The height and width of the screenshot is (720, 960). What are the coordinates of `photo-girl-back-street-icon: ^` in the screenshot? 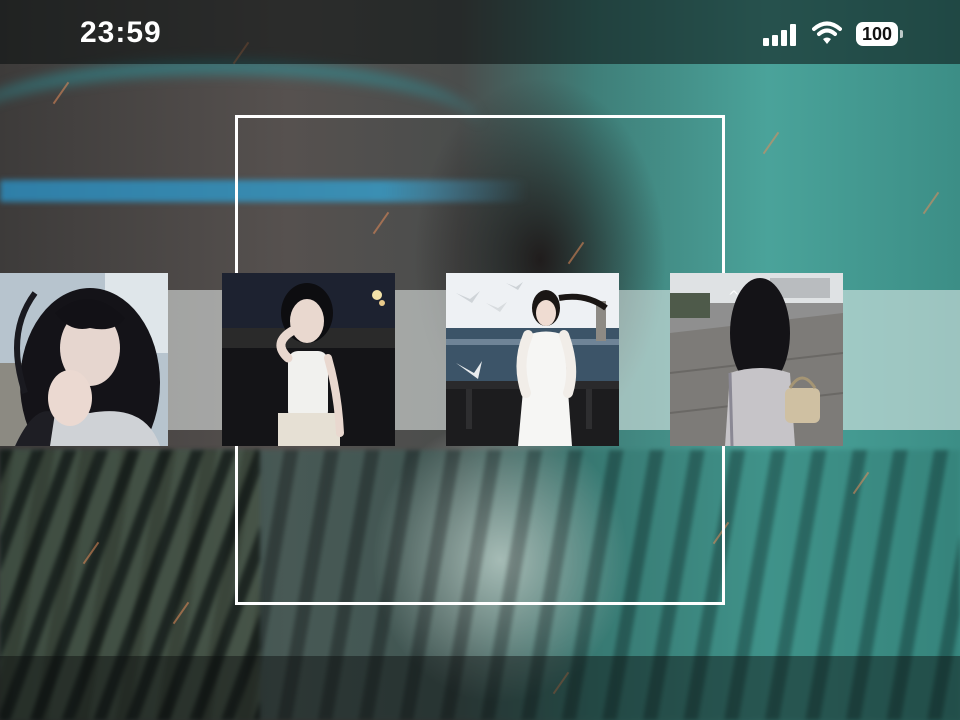 It's located at (756, 359).